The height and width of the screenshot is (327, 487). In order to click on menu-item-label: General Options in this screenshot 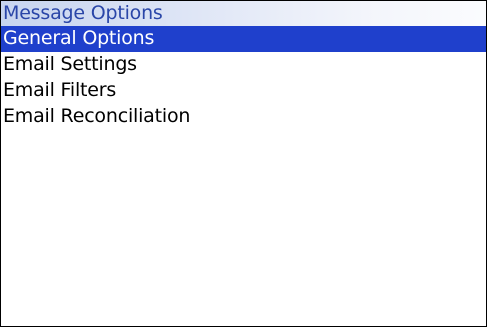, I will do `click(79, 38)`.